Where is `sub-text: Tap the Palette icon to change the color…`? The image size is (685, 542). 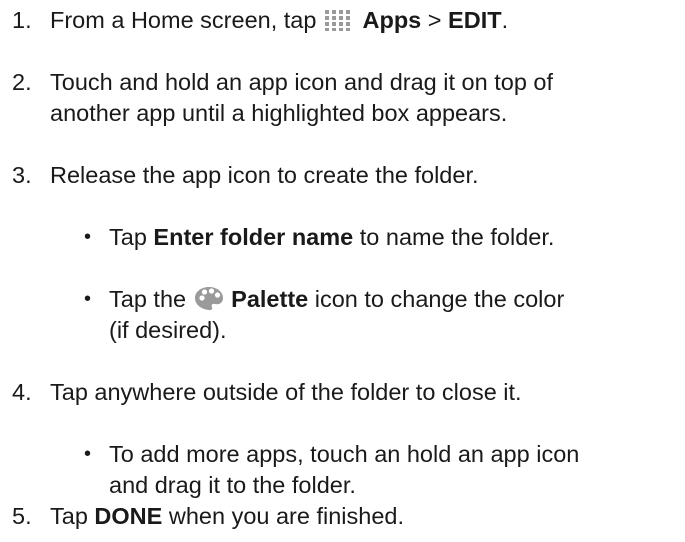 sub-text: Tap the Palette icon to change the color… is located at coordinates (337, 314).